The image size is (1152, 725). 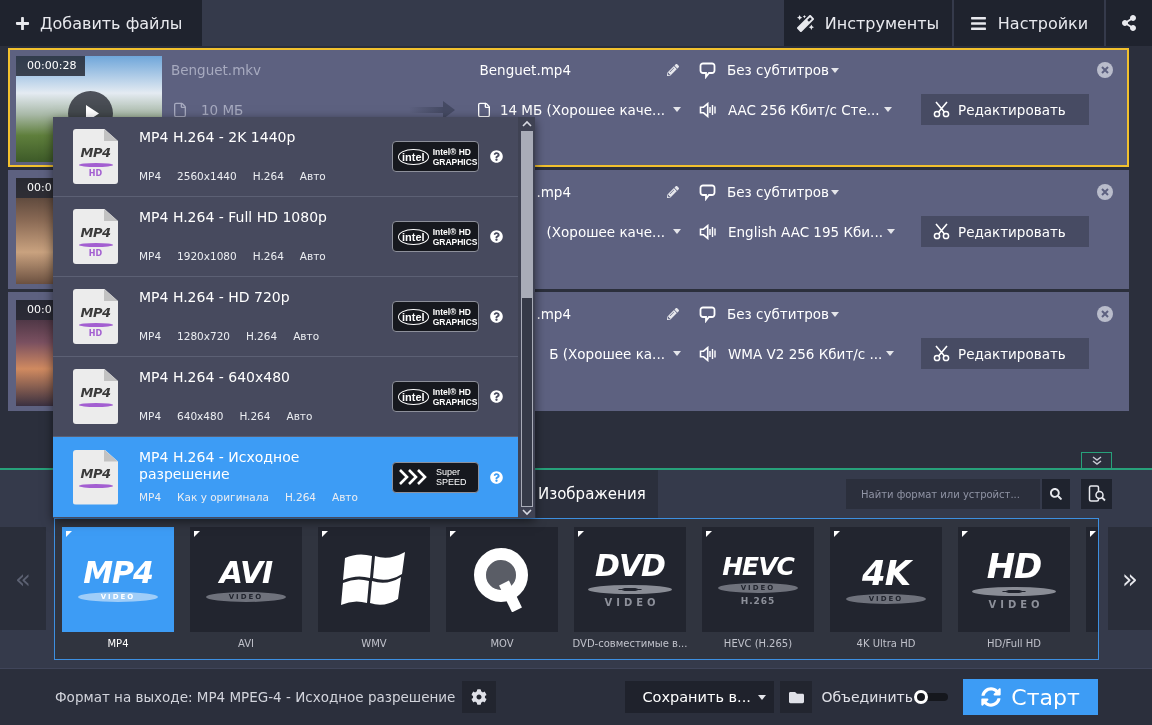 What do you see at coordinates (758, 566) in the screenshot?
I see `logo-text: HEVC` at bounding box center [758, 566].